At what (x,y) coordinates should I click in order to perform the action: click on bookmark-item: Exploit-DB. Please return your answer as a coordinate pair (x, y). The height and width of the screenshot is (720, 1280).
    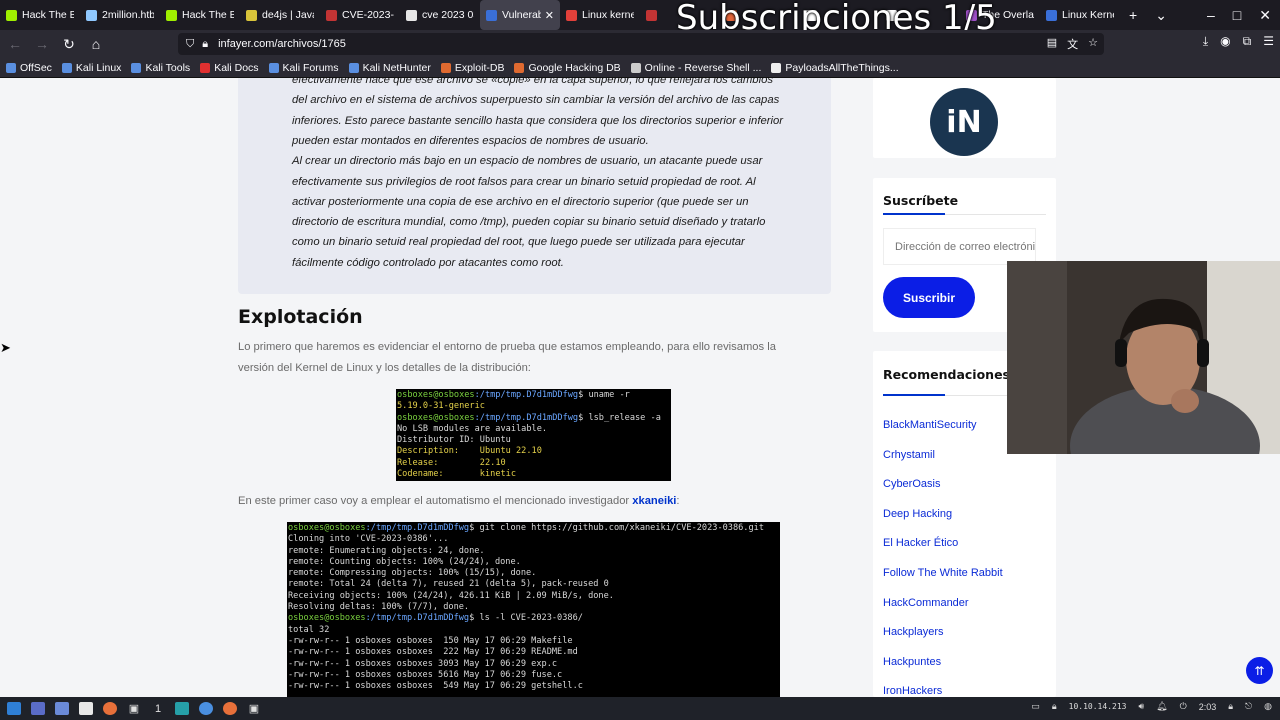
    Looking at the image, I should click on (472, 68).